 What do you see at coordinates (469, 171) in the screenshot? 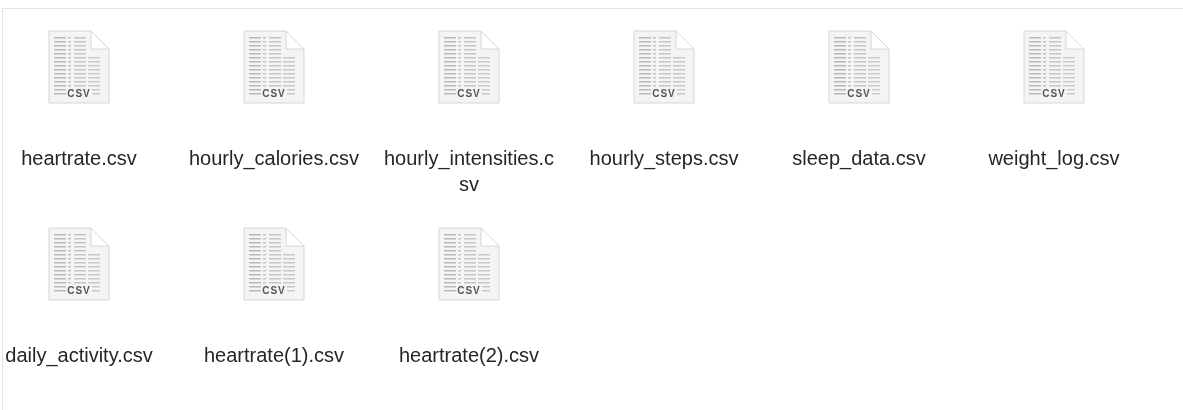
I see `file-name: hourly_intensities.csv` at bounding box center [469, 171].